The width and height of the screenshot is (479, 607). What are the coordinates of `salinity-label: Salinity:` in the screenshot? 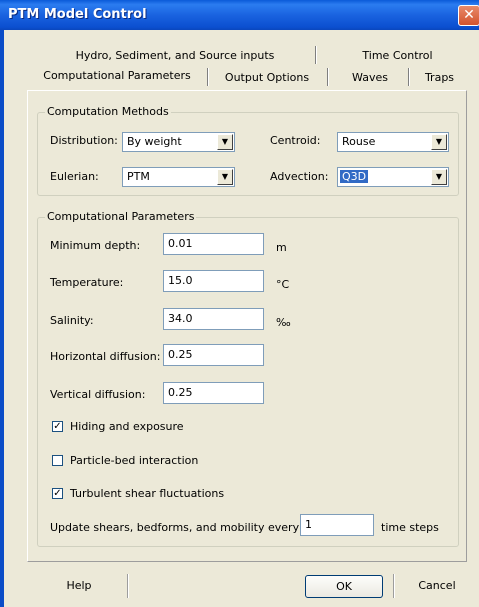 It's located at (72, 320).